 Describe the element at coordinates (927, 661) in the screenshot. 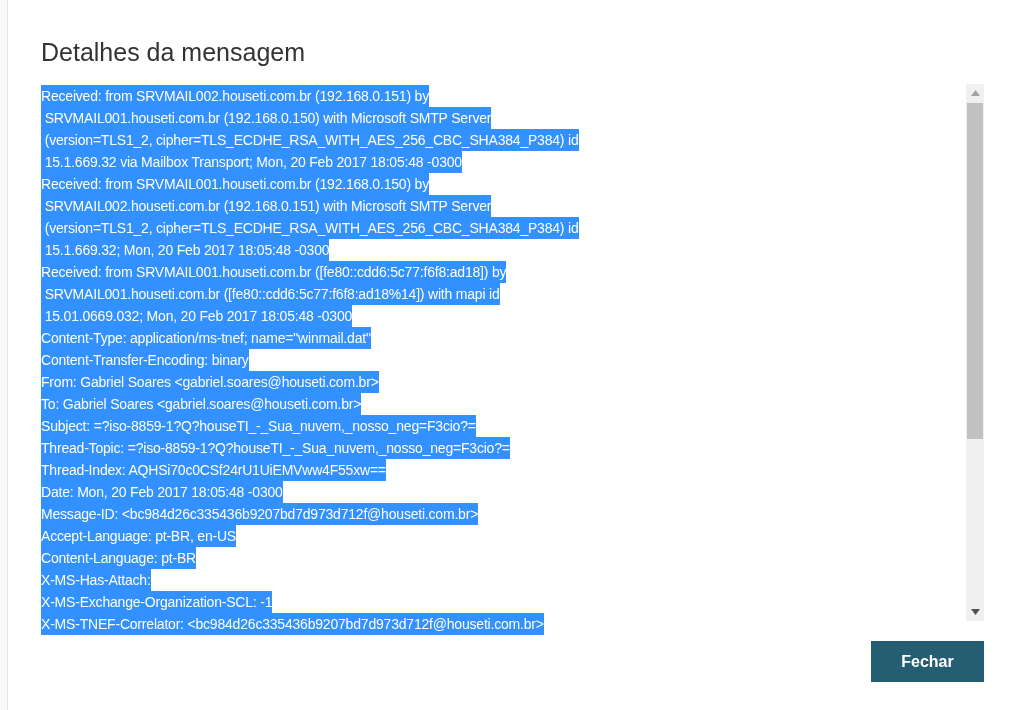

I see `close-button: Fechar` at that location.